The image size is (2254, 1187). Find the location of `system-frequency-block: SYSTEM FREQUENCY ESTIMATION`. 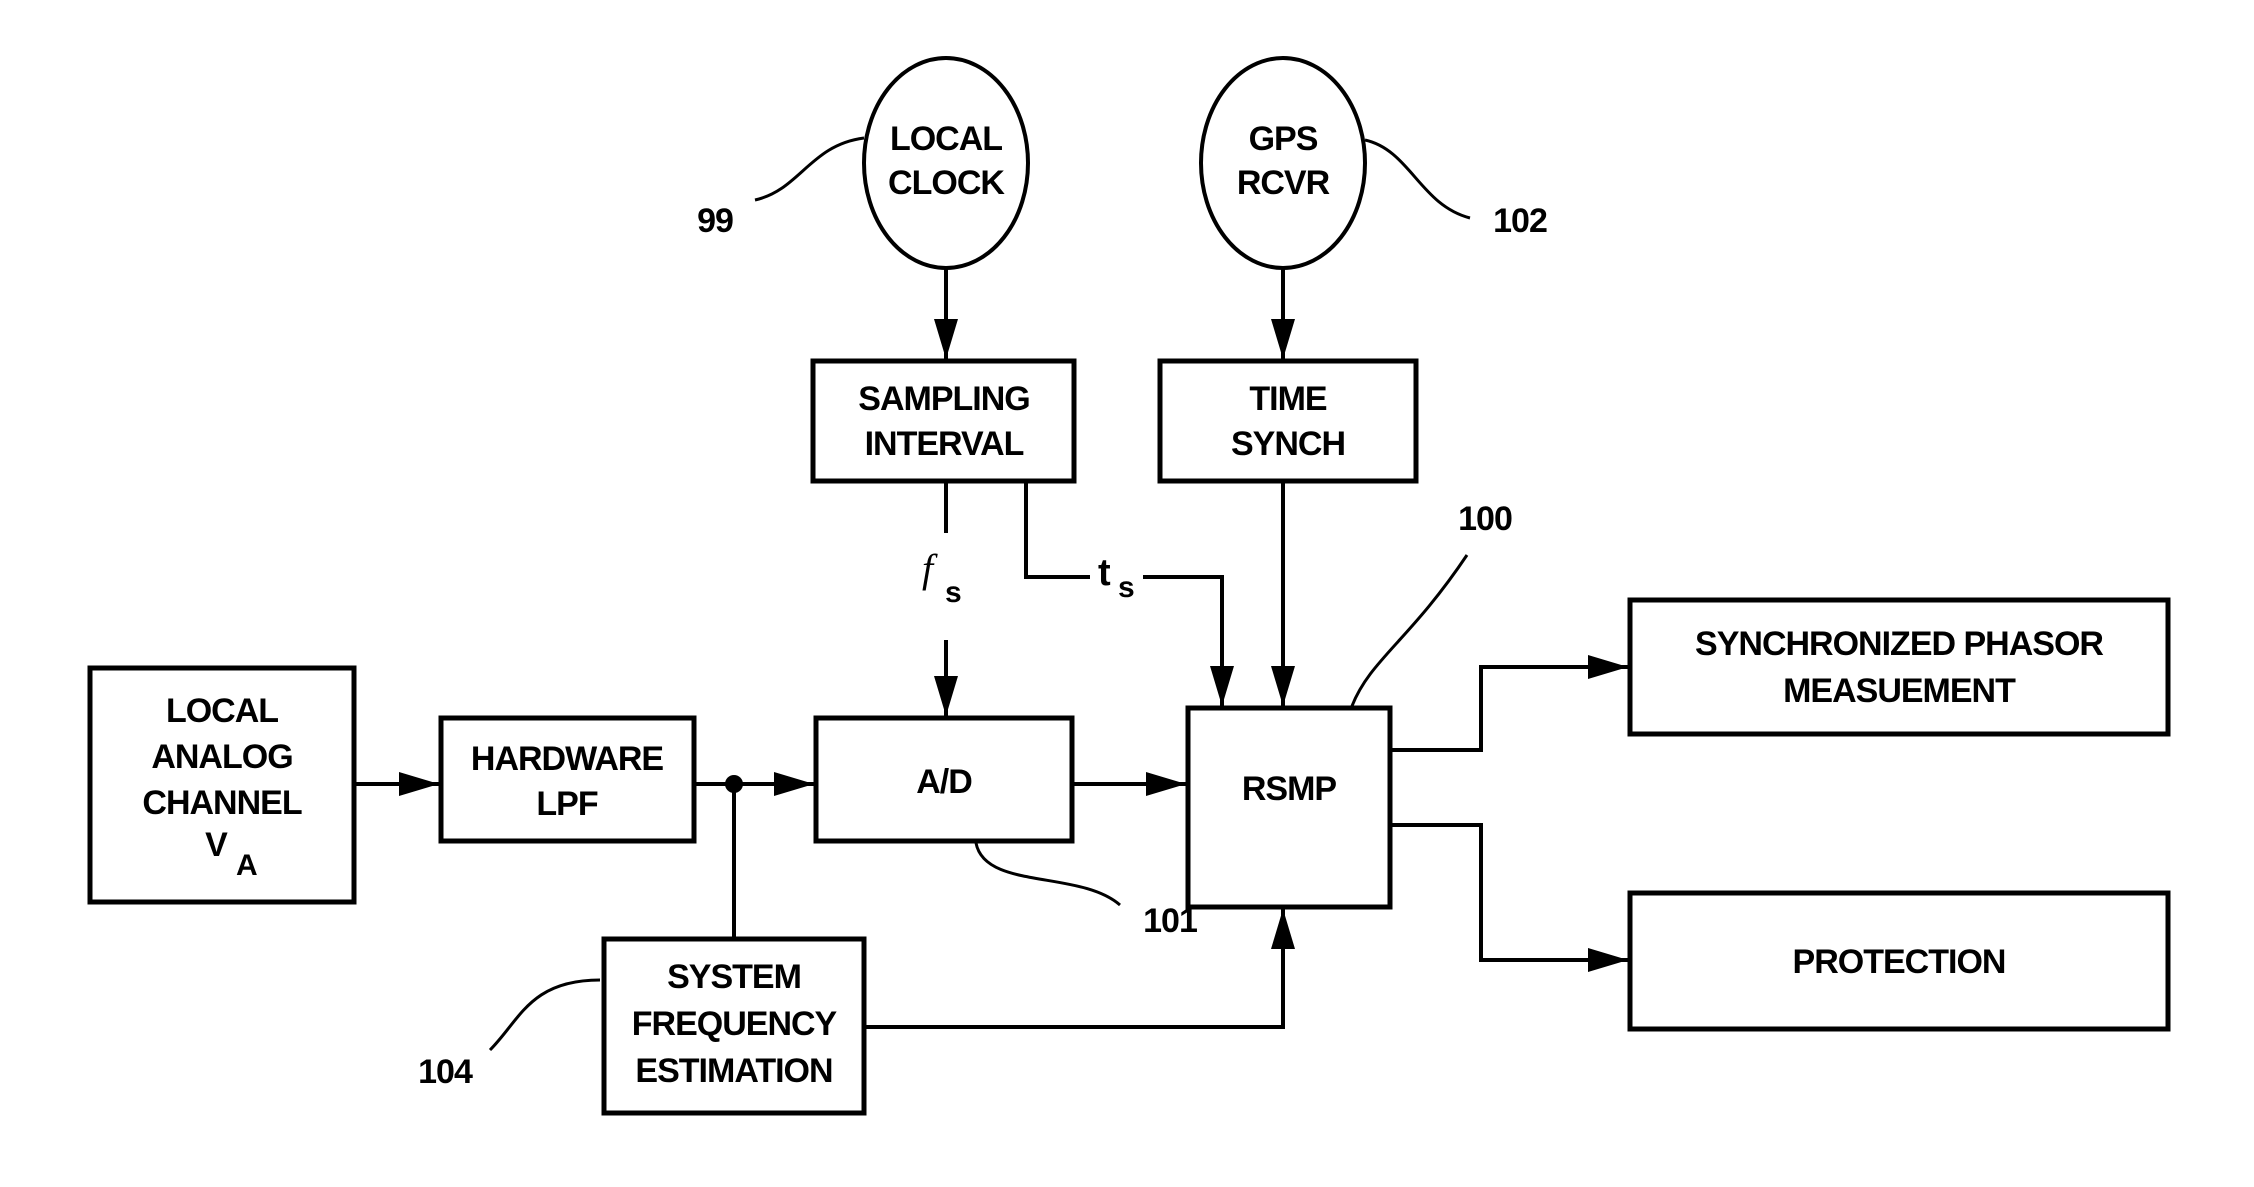

system-frequency-block: SYSTEM FREQUENCY ESTIMATION is located at coordinates (734, 1026).